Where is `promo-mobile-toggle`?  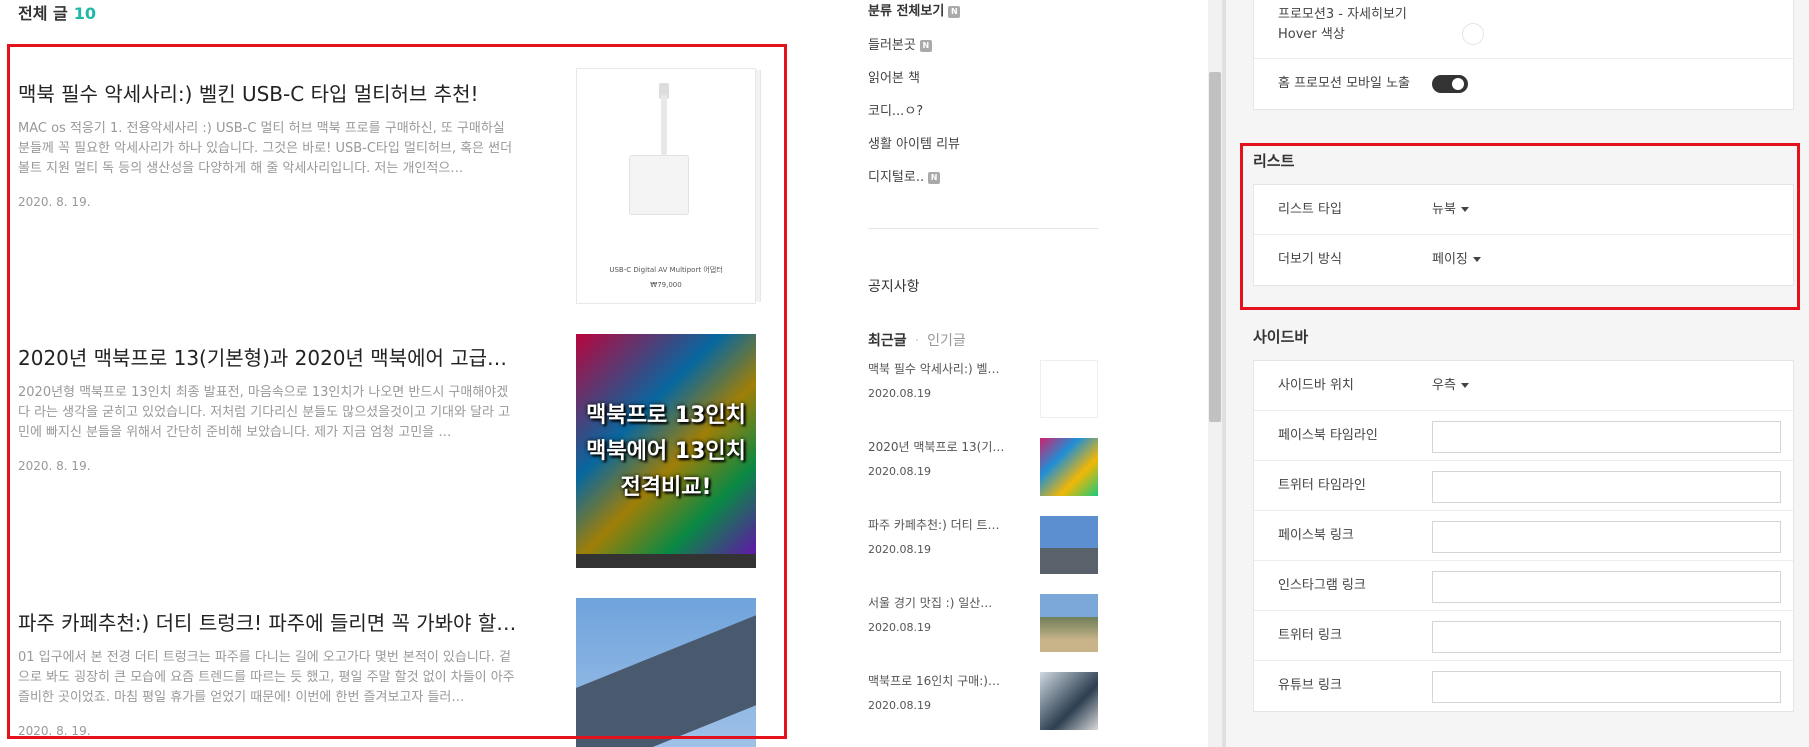 promo-mobile-toggle is located at coordinates (1450, 84).